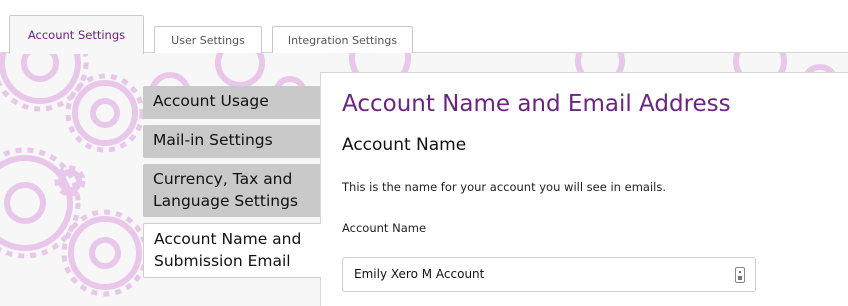 This screenshot has height=306, width=848. Describe the element at coordinates (232, 250) in the screenshot. I see `menu-item-account-name-submission-email: Account Name and Submission Email` at that location.